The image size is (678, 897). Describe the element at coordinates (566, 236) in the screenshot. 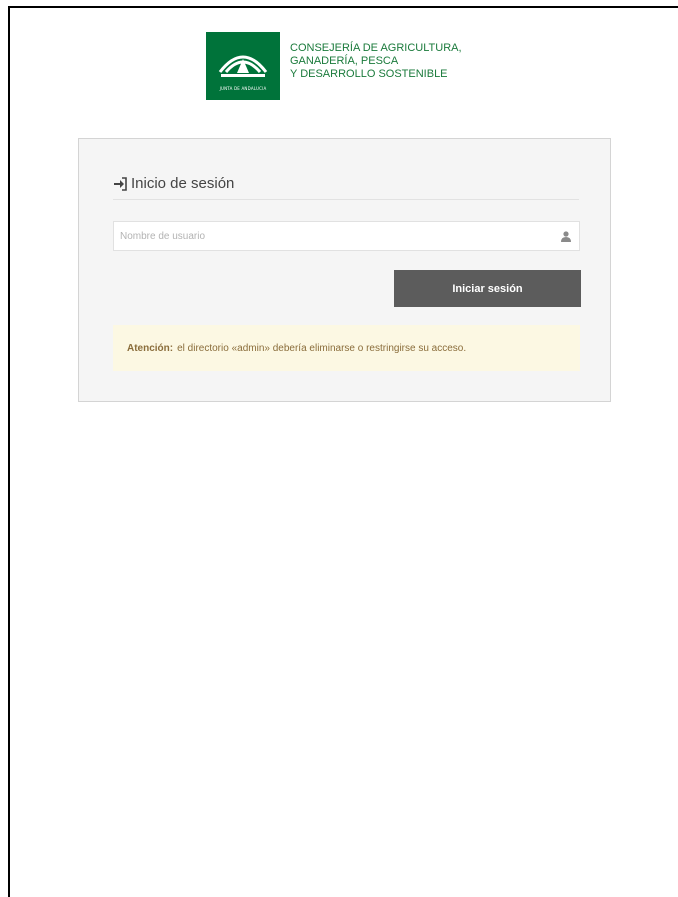

I see `user-icon` at that location.